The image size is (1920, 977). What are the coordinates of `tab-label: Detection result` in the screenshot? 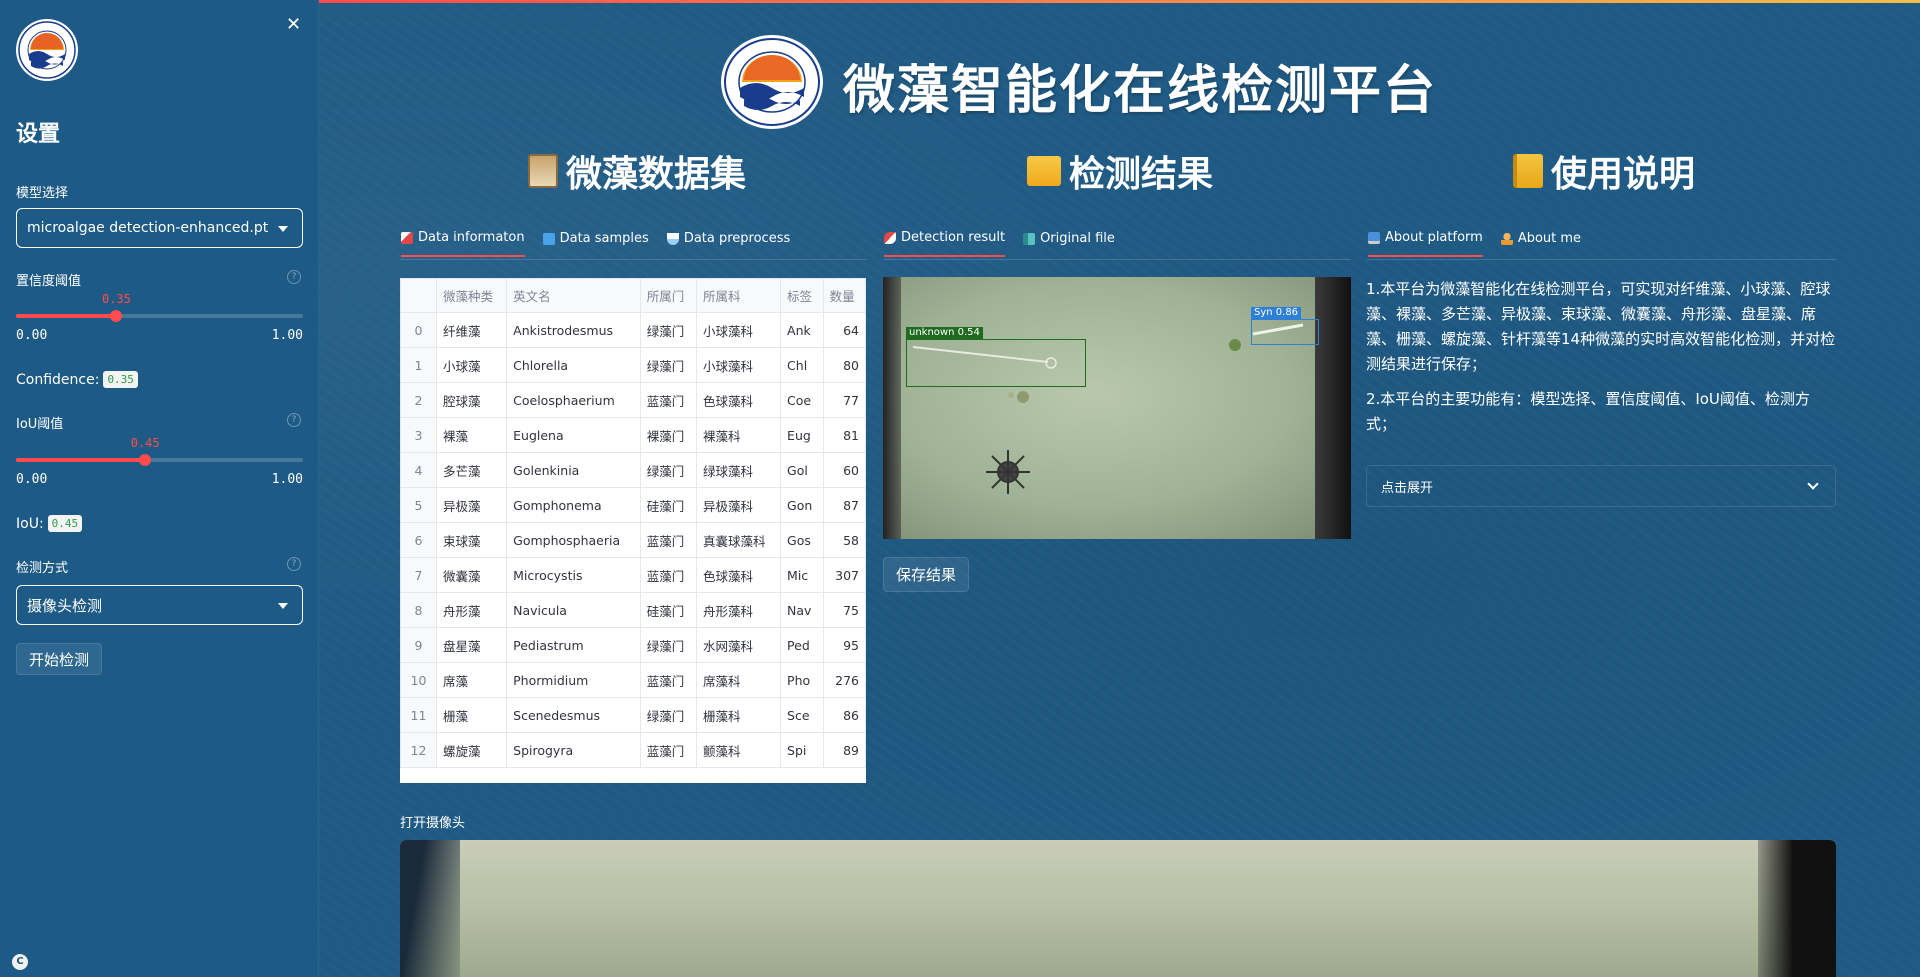 It's located at (953, 237).